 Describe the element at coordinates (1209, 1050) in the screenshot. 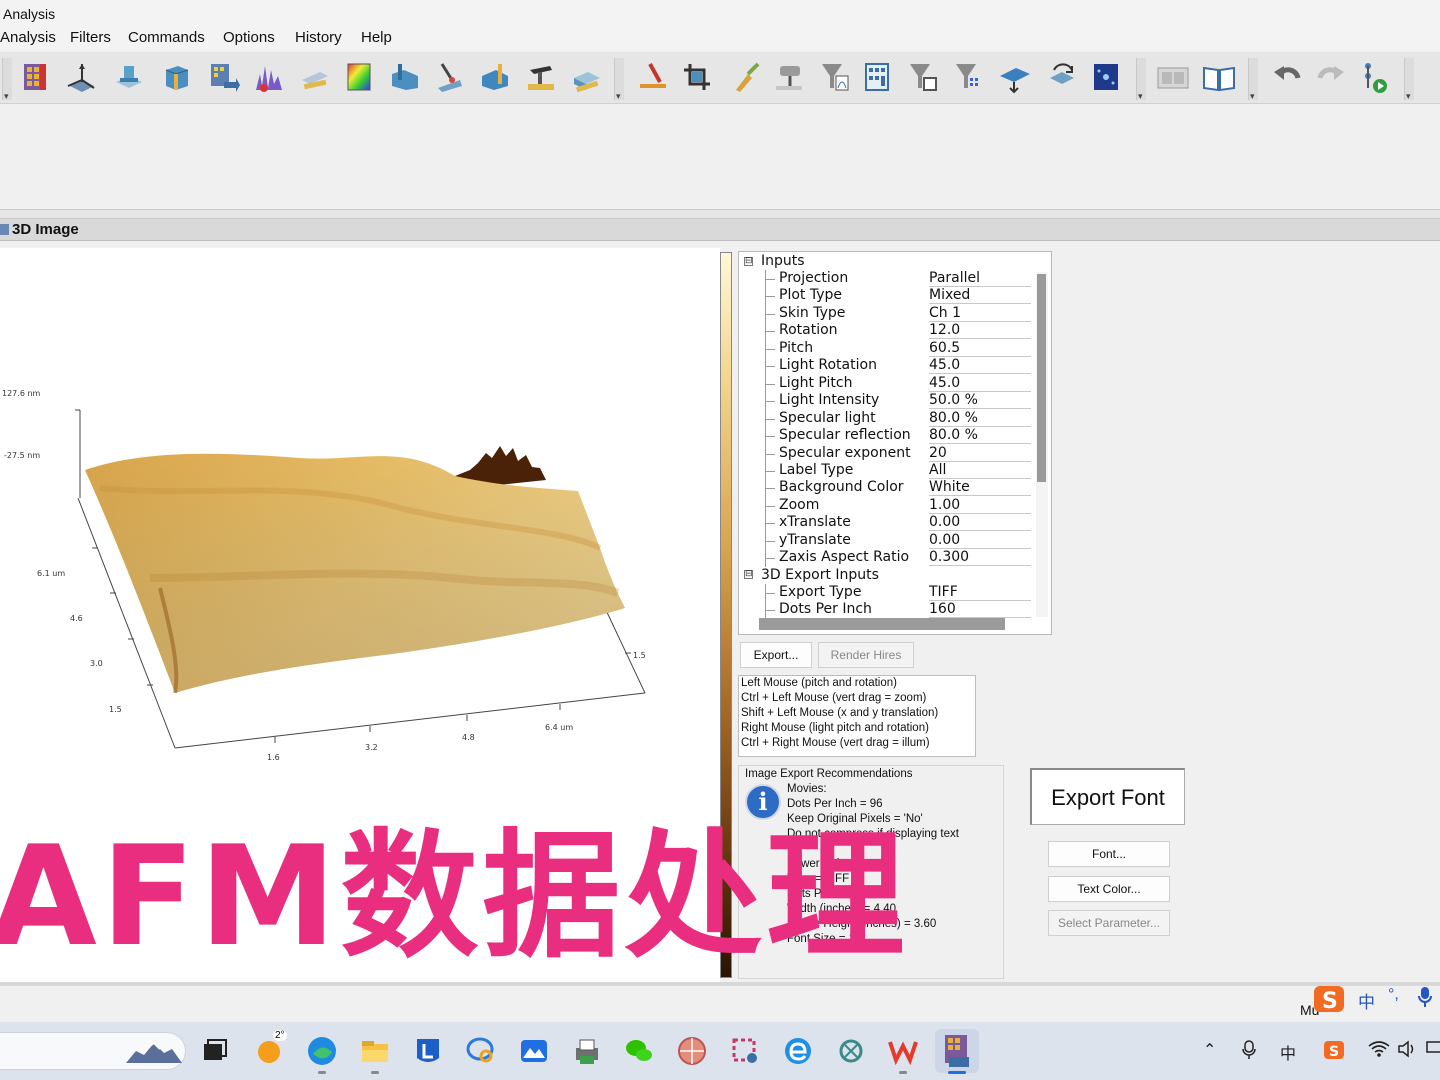

I see `show-hidden-icons-icon: ⌃` at that location.